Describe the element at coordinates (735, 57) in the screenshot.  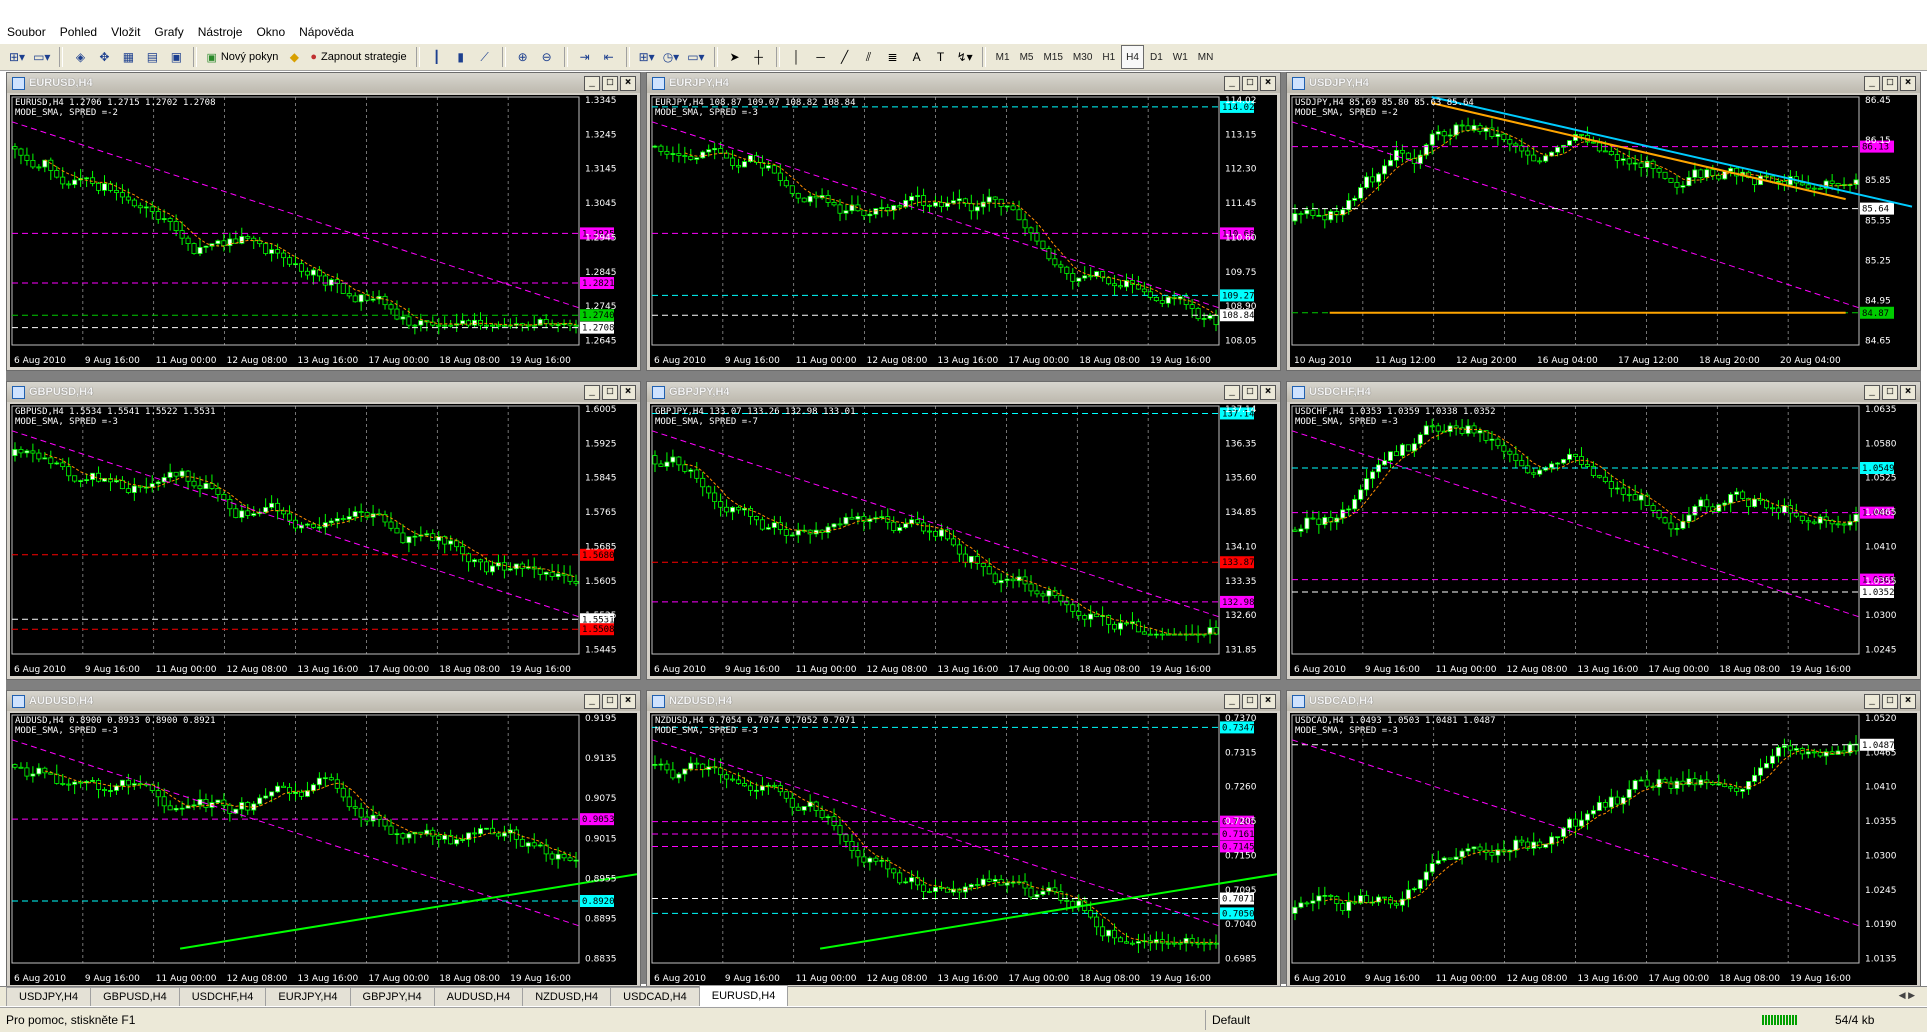
I see `cursor-icon: ➤` at that location.